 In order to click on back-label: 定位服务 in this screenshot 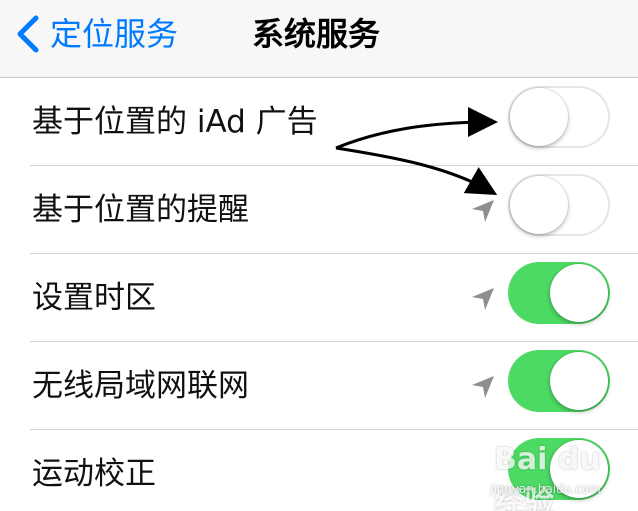, I will do `click(114, 34)`.